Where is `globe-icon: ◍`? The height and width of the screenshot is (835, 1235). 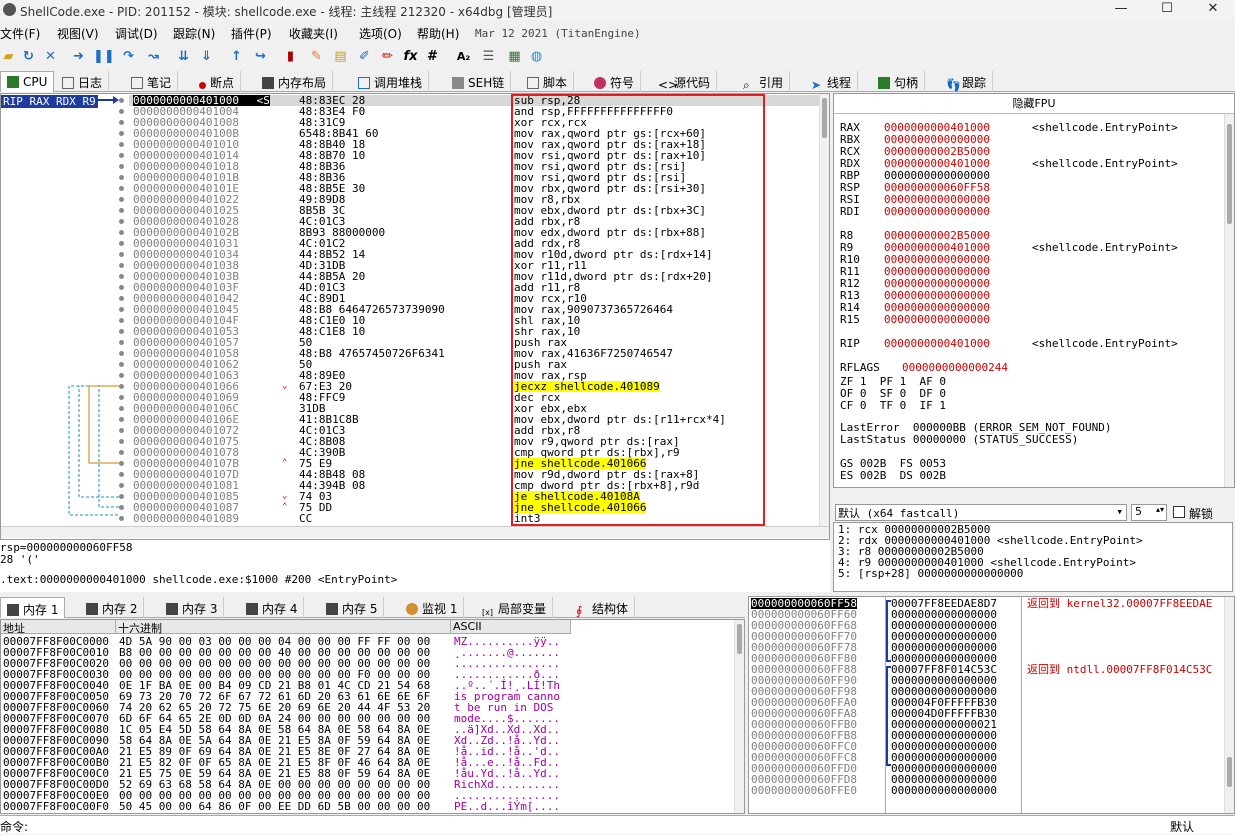
globe-icon: ◍ is located at coordinates (536, 56).